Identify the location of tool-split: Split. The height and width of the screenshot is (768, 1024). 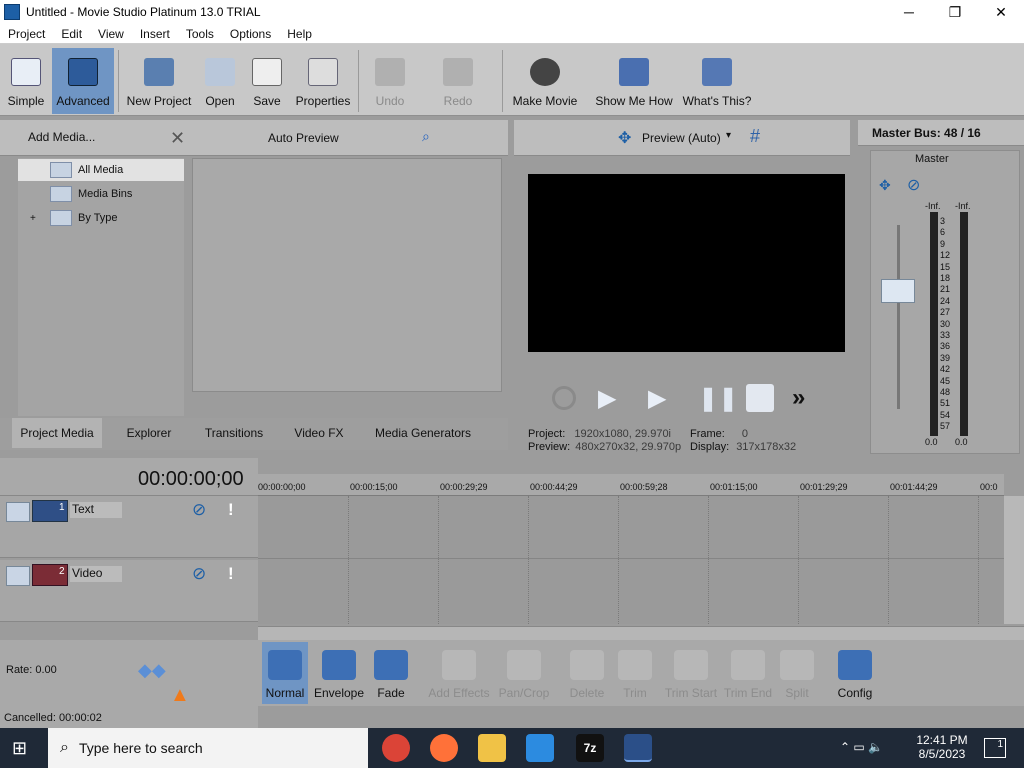
(797, 673).